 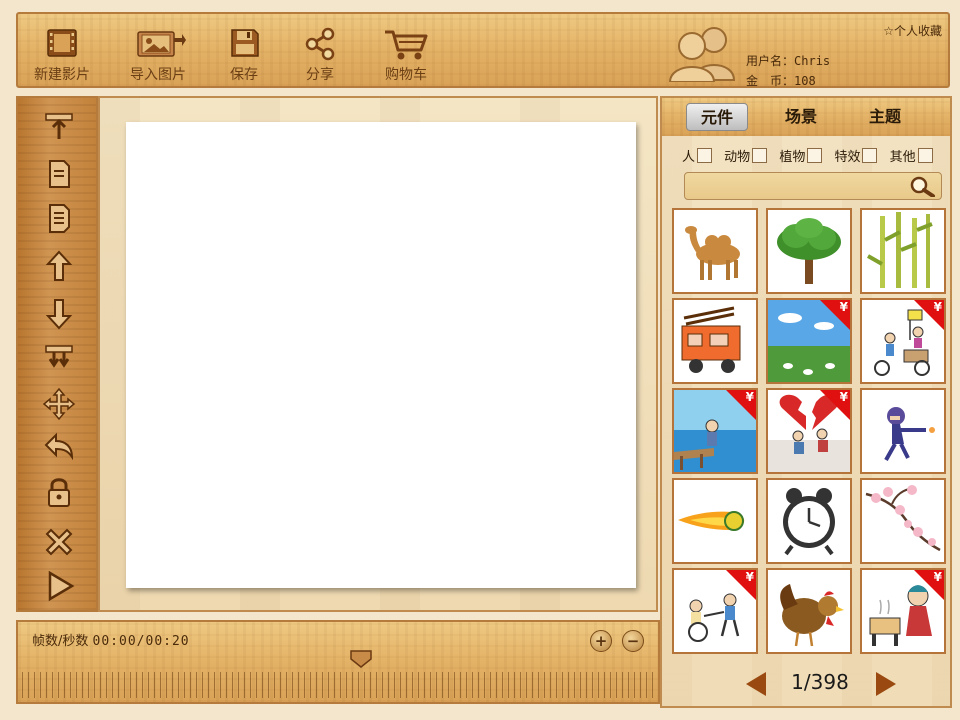 I want to click on asset-fireball, so click(x=715, y=521).